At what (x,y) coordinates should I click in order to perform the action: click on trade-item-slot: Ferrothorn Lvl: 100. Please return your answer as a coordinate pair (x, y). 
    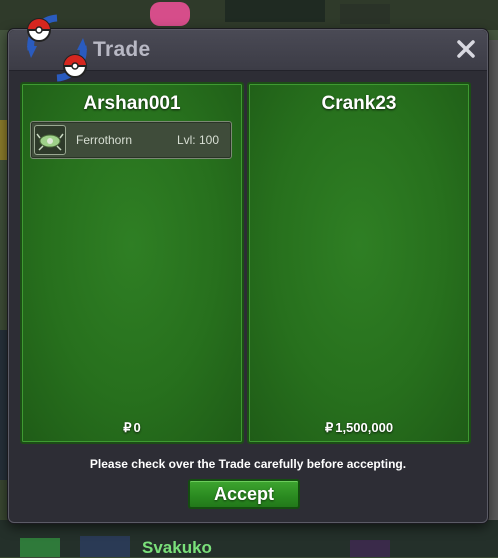
    Looking at the image, I should click on (131, 140).